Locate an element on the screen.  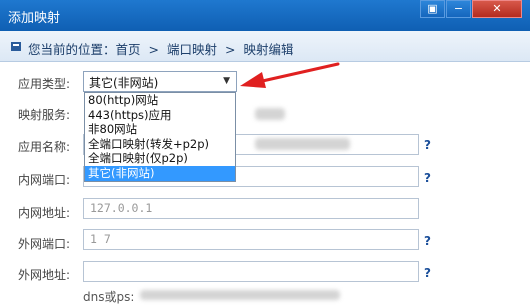
app-name-help-icon: ? is located at coordinates (427, 145).